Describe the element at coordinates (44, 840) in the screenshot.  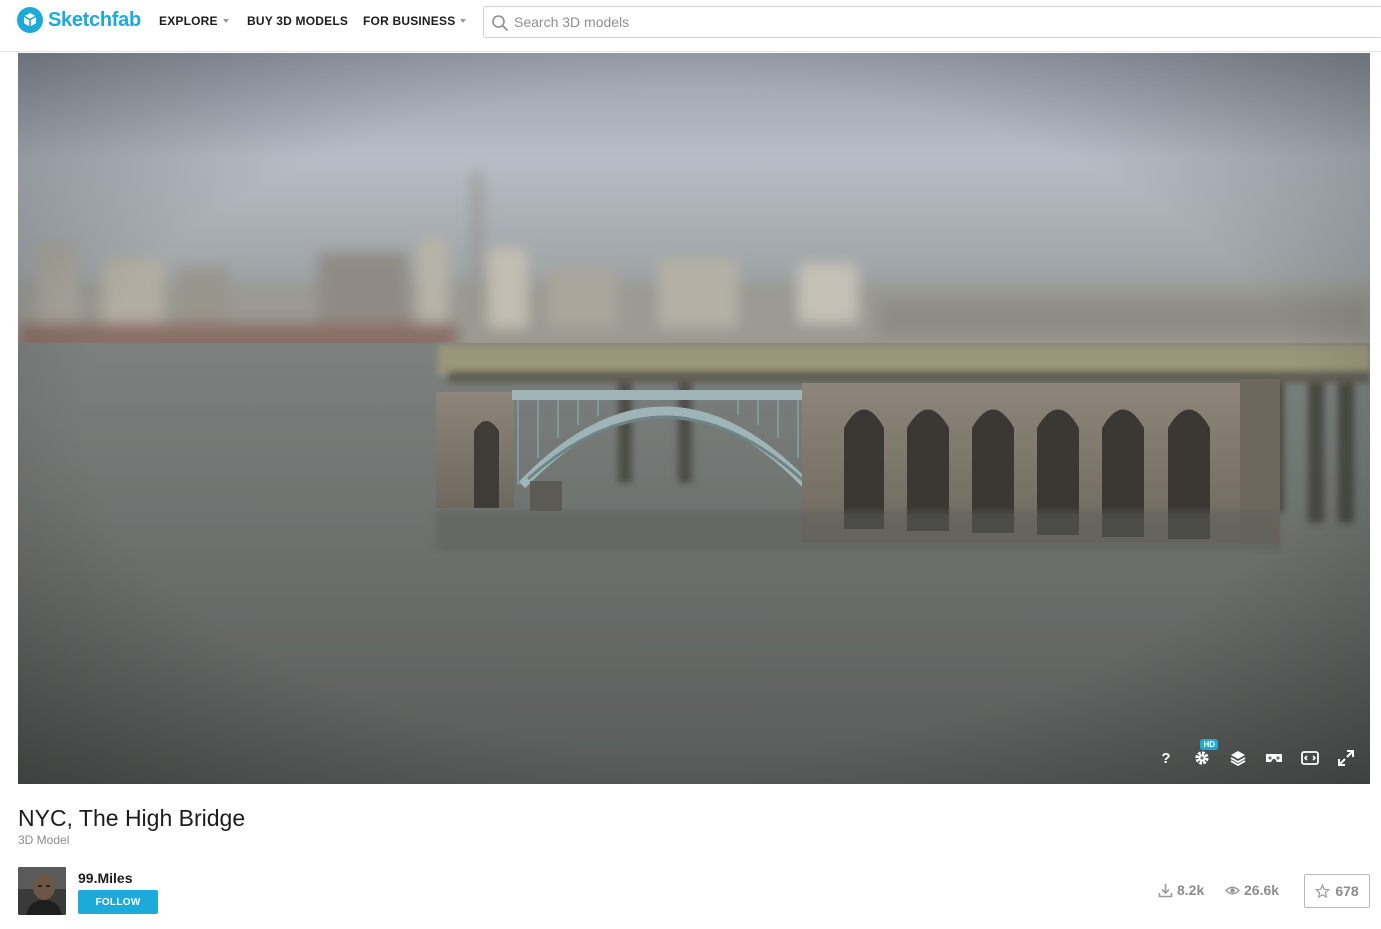
I see `model-type-label: 3D Model` at that location.